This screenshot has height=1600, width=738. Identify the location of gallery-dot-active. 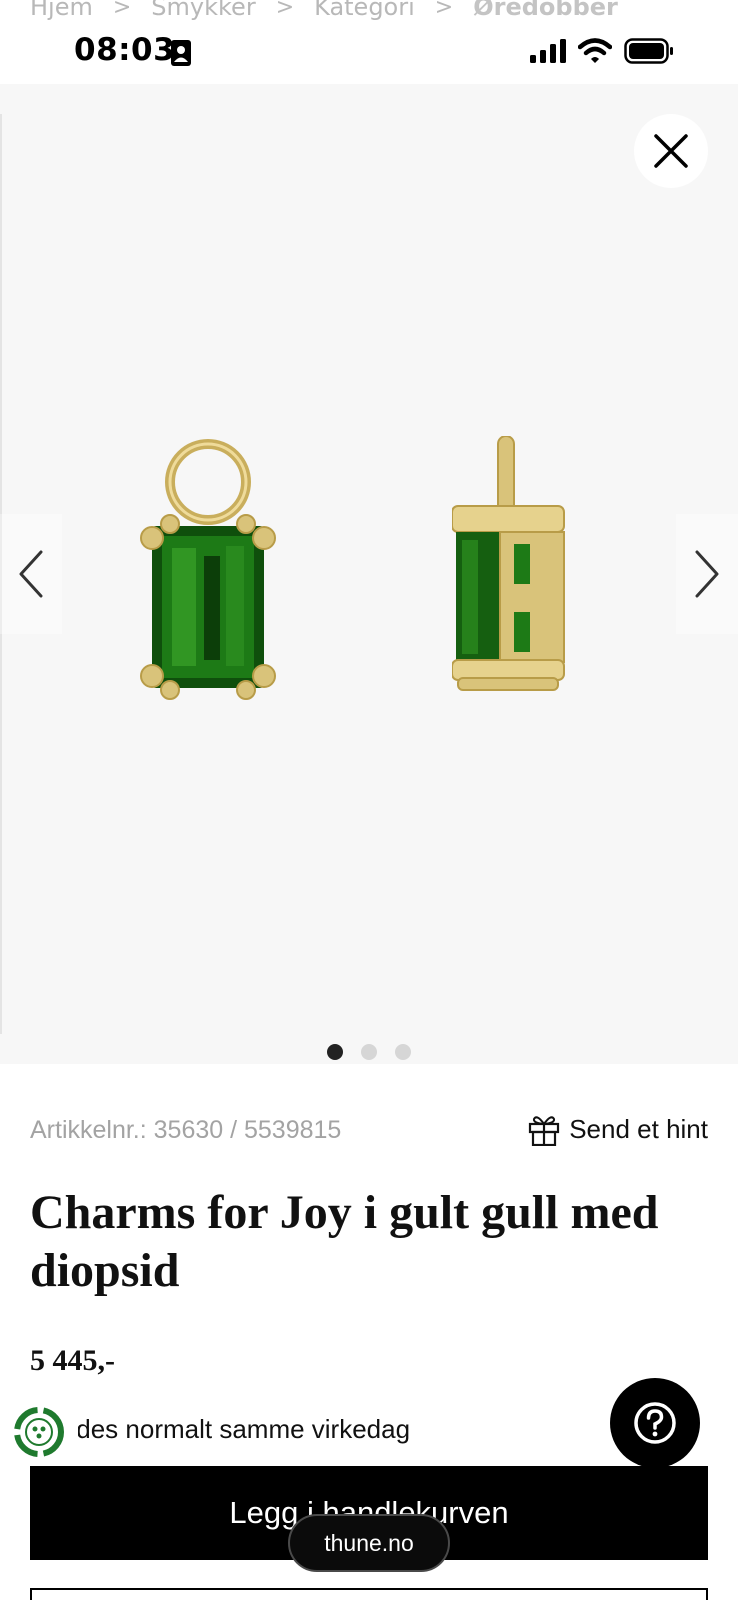
(335, 1052).